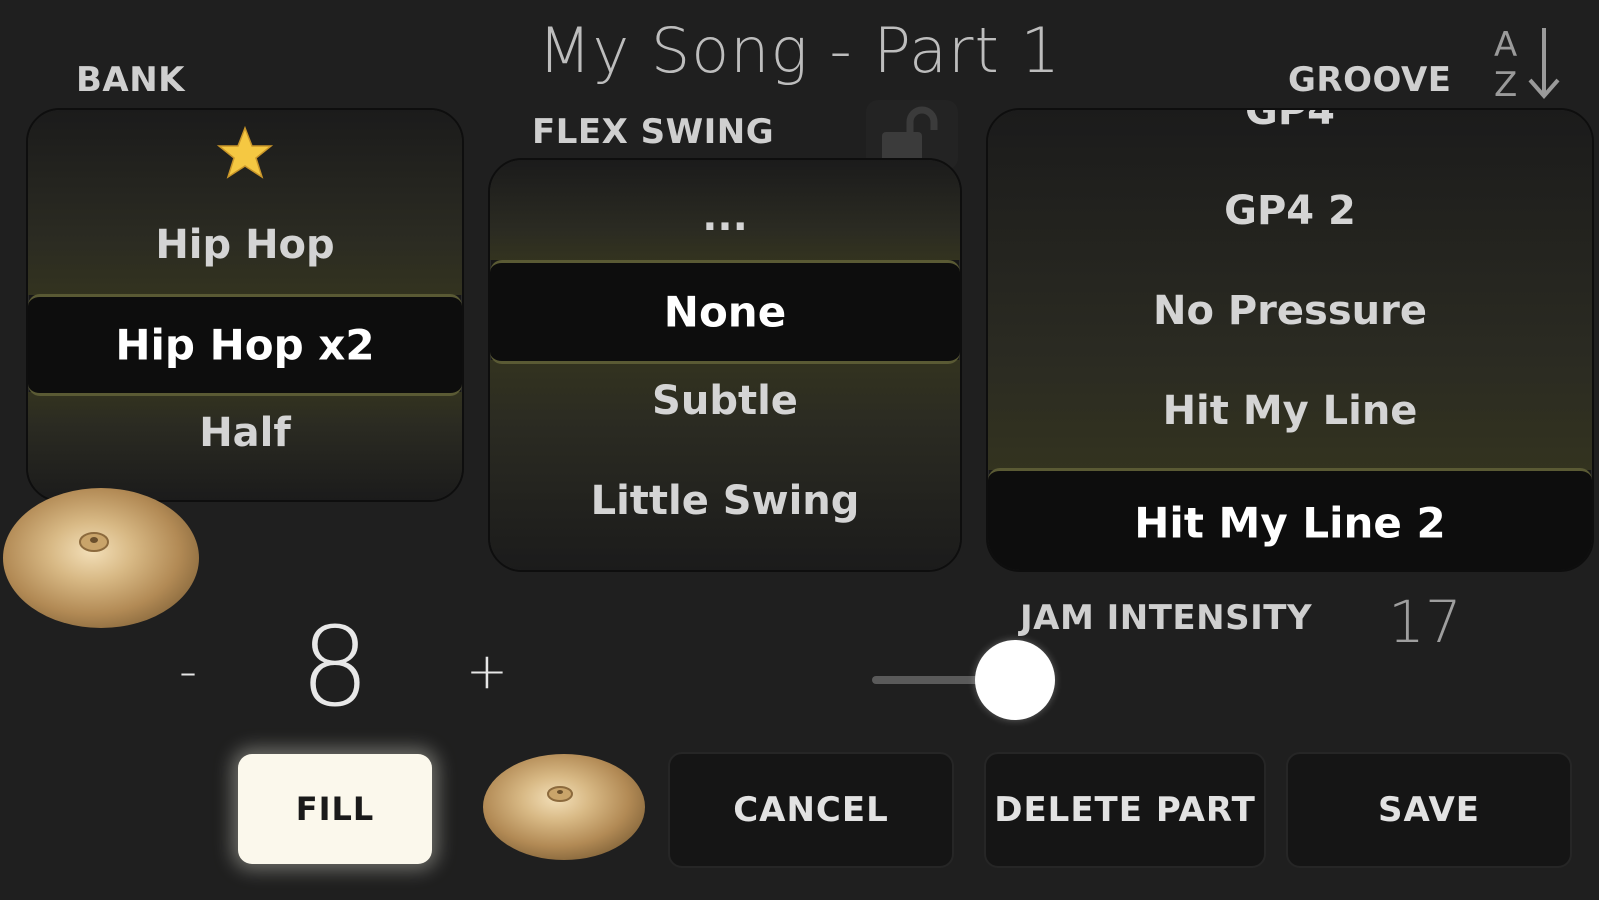 The width and height of the screenshot is (1599, 900). I want to click on fill-button: FILL, so click(335, 809).